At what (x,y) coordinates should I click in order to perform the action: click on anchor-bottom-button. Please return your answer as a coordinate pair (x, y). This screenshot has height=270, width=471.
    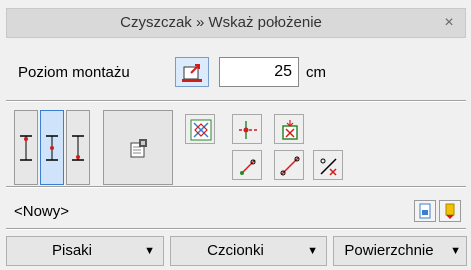
    Looking at the image, I should click on (78, 147).